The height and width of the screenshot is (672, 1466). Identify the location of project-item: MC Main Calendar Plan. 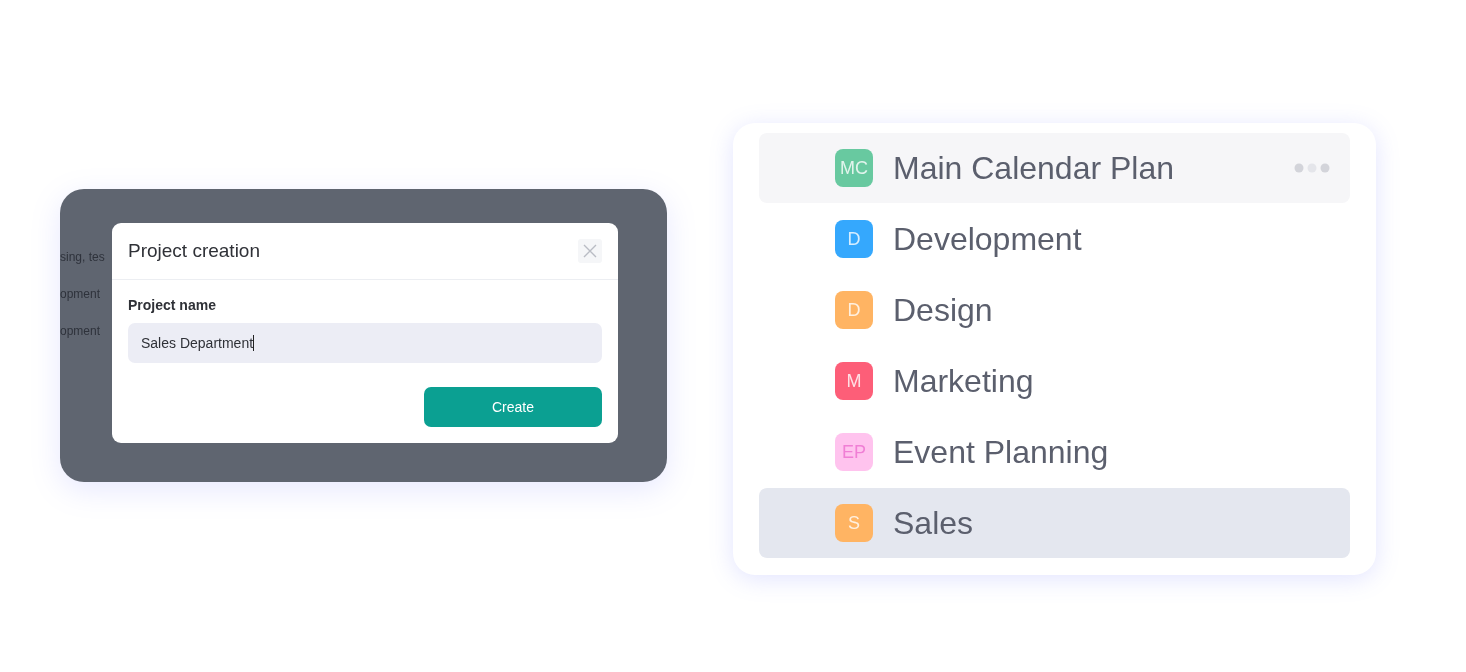
(1054, 168).